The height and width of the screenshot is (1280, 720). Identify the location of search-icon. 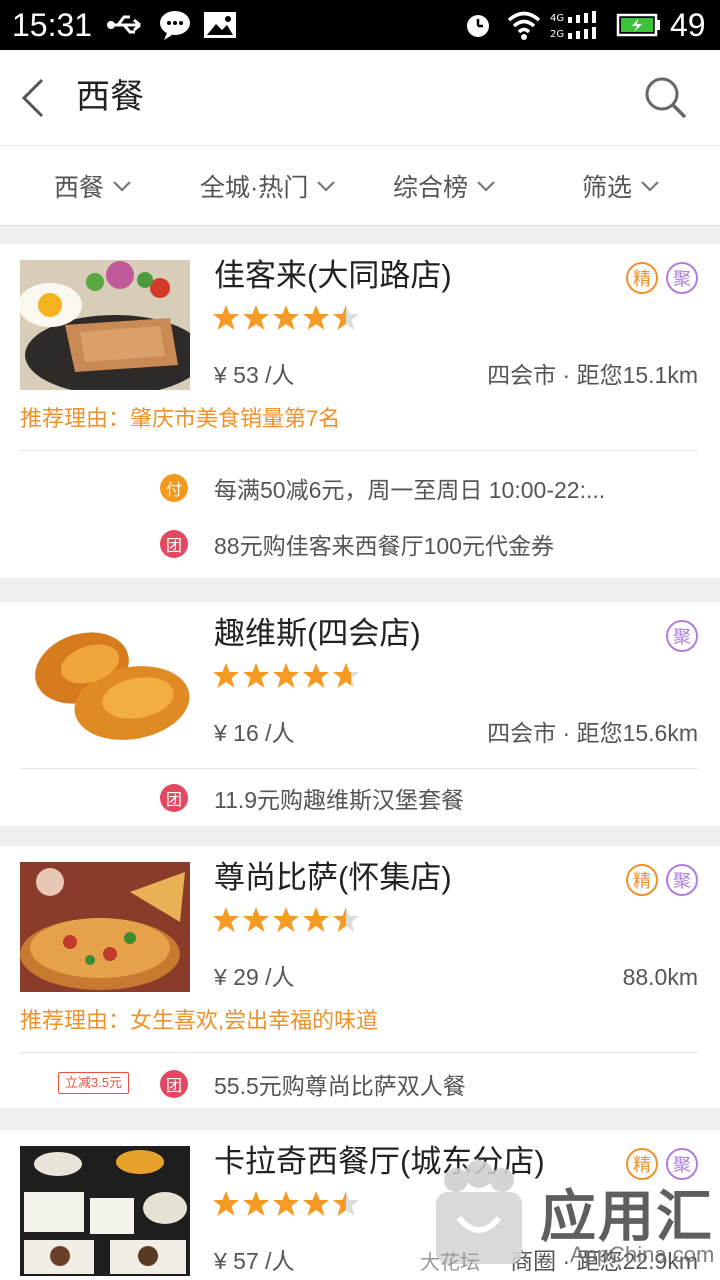
(666, 98).